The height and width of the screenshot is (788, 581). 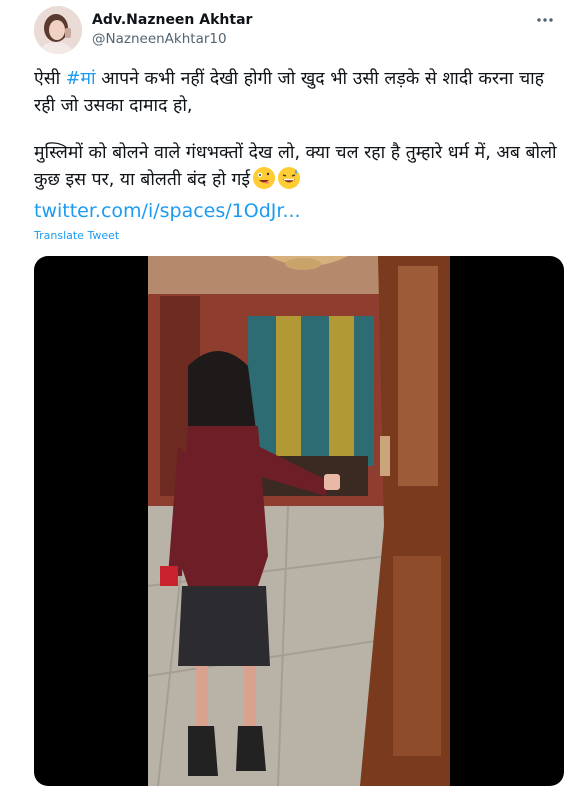 I want to click on author-name: Adv.Nazneen Akhtar, so click(x=172, y=20).